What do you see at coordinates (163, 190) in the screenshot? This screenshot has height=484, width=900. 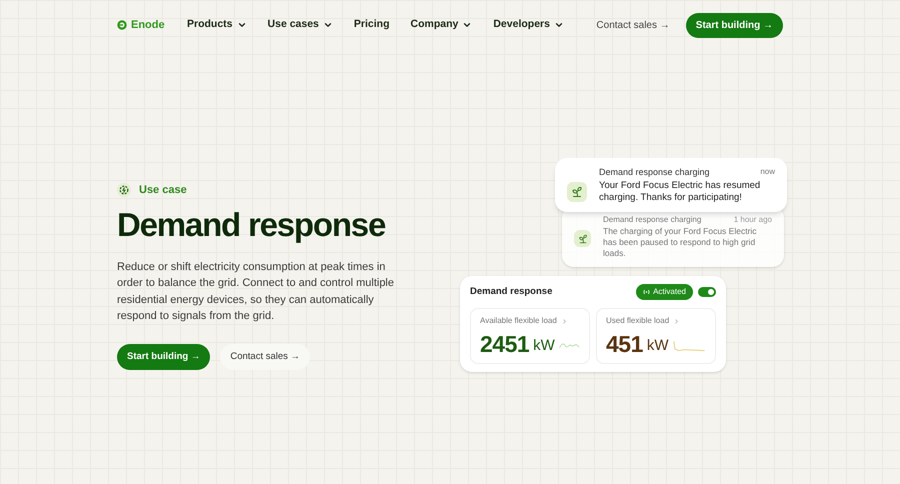 I see `eyebrow-label: Use case` at bounding box center [163, 190].